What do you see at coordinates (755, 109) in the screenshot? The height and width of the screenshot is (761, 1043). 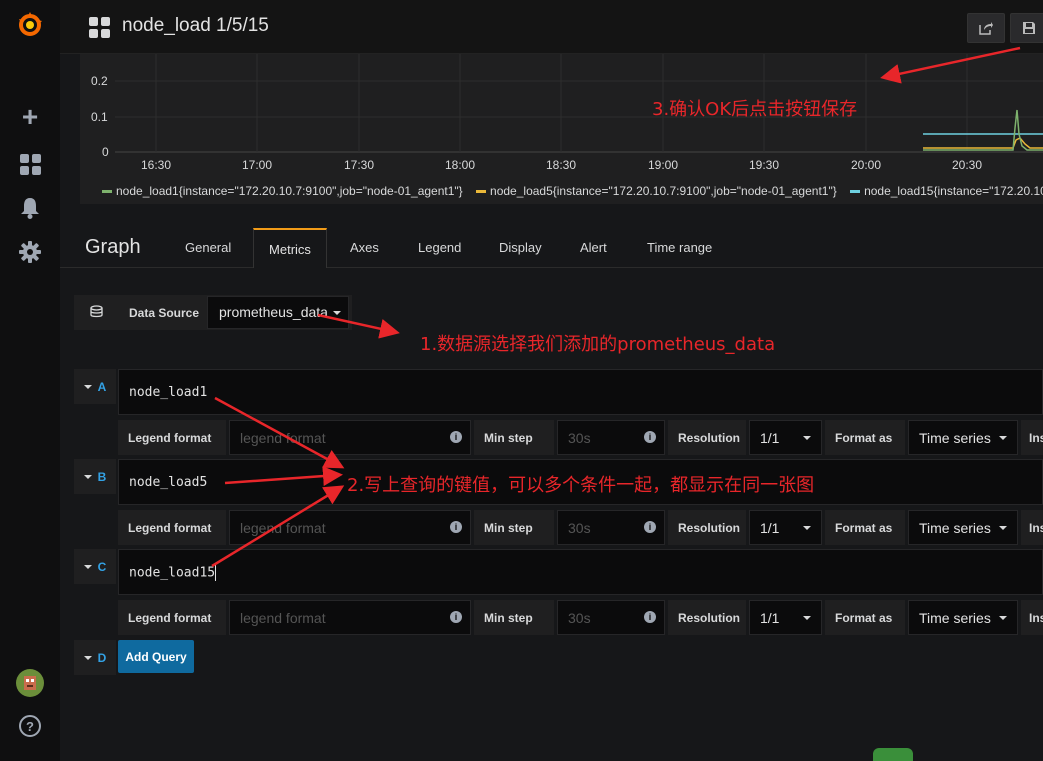 I see `annotation-step3: 3.确认OK后点击按钮保存` at bounding box center [755, 109].